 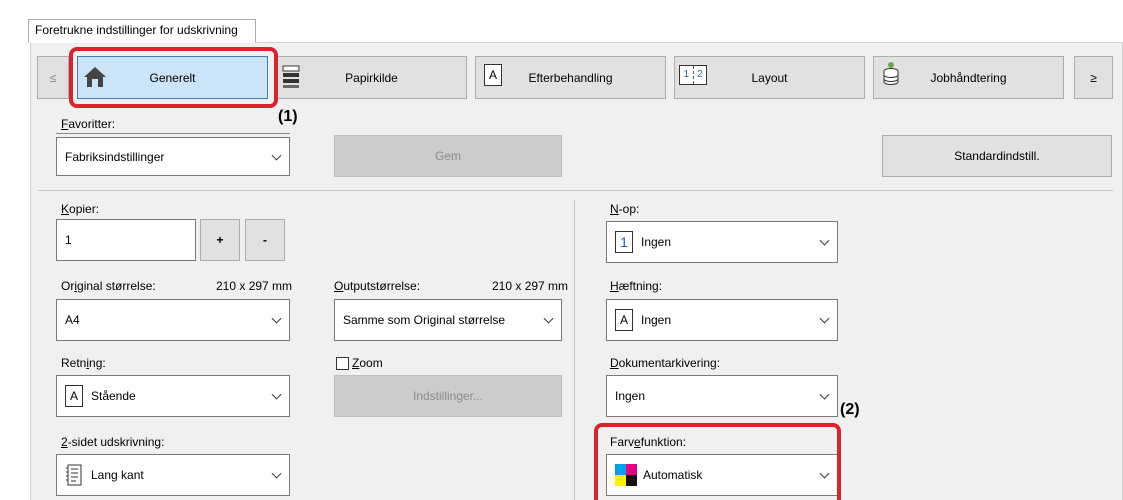 I want to click on duplex-dropdown: Lang kant, so click(x=173, y=475).